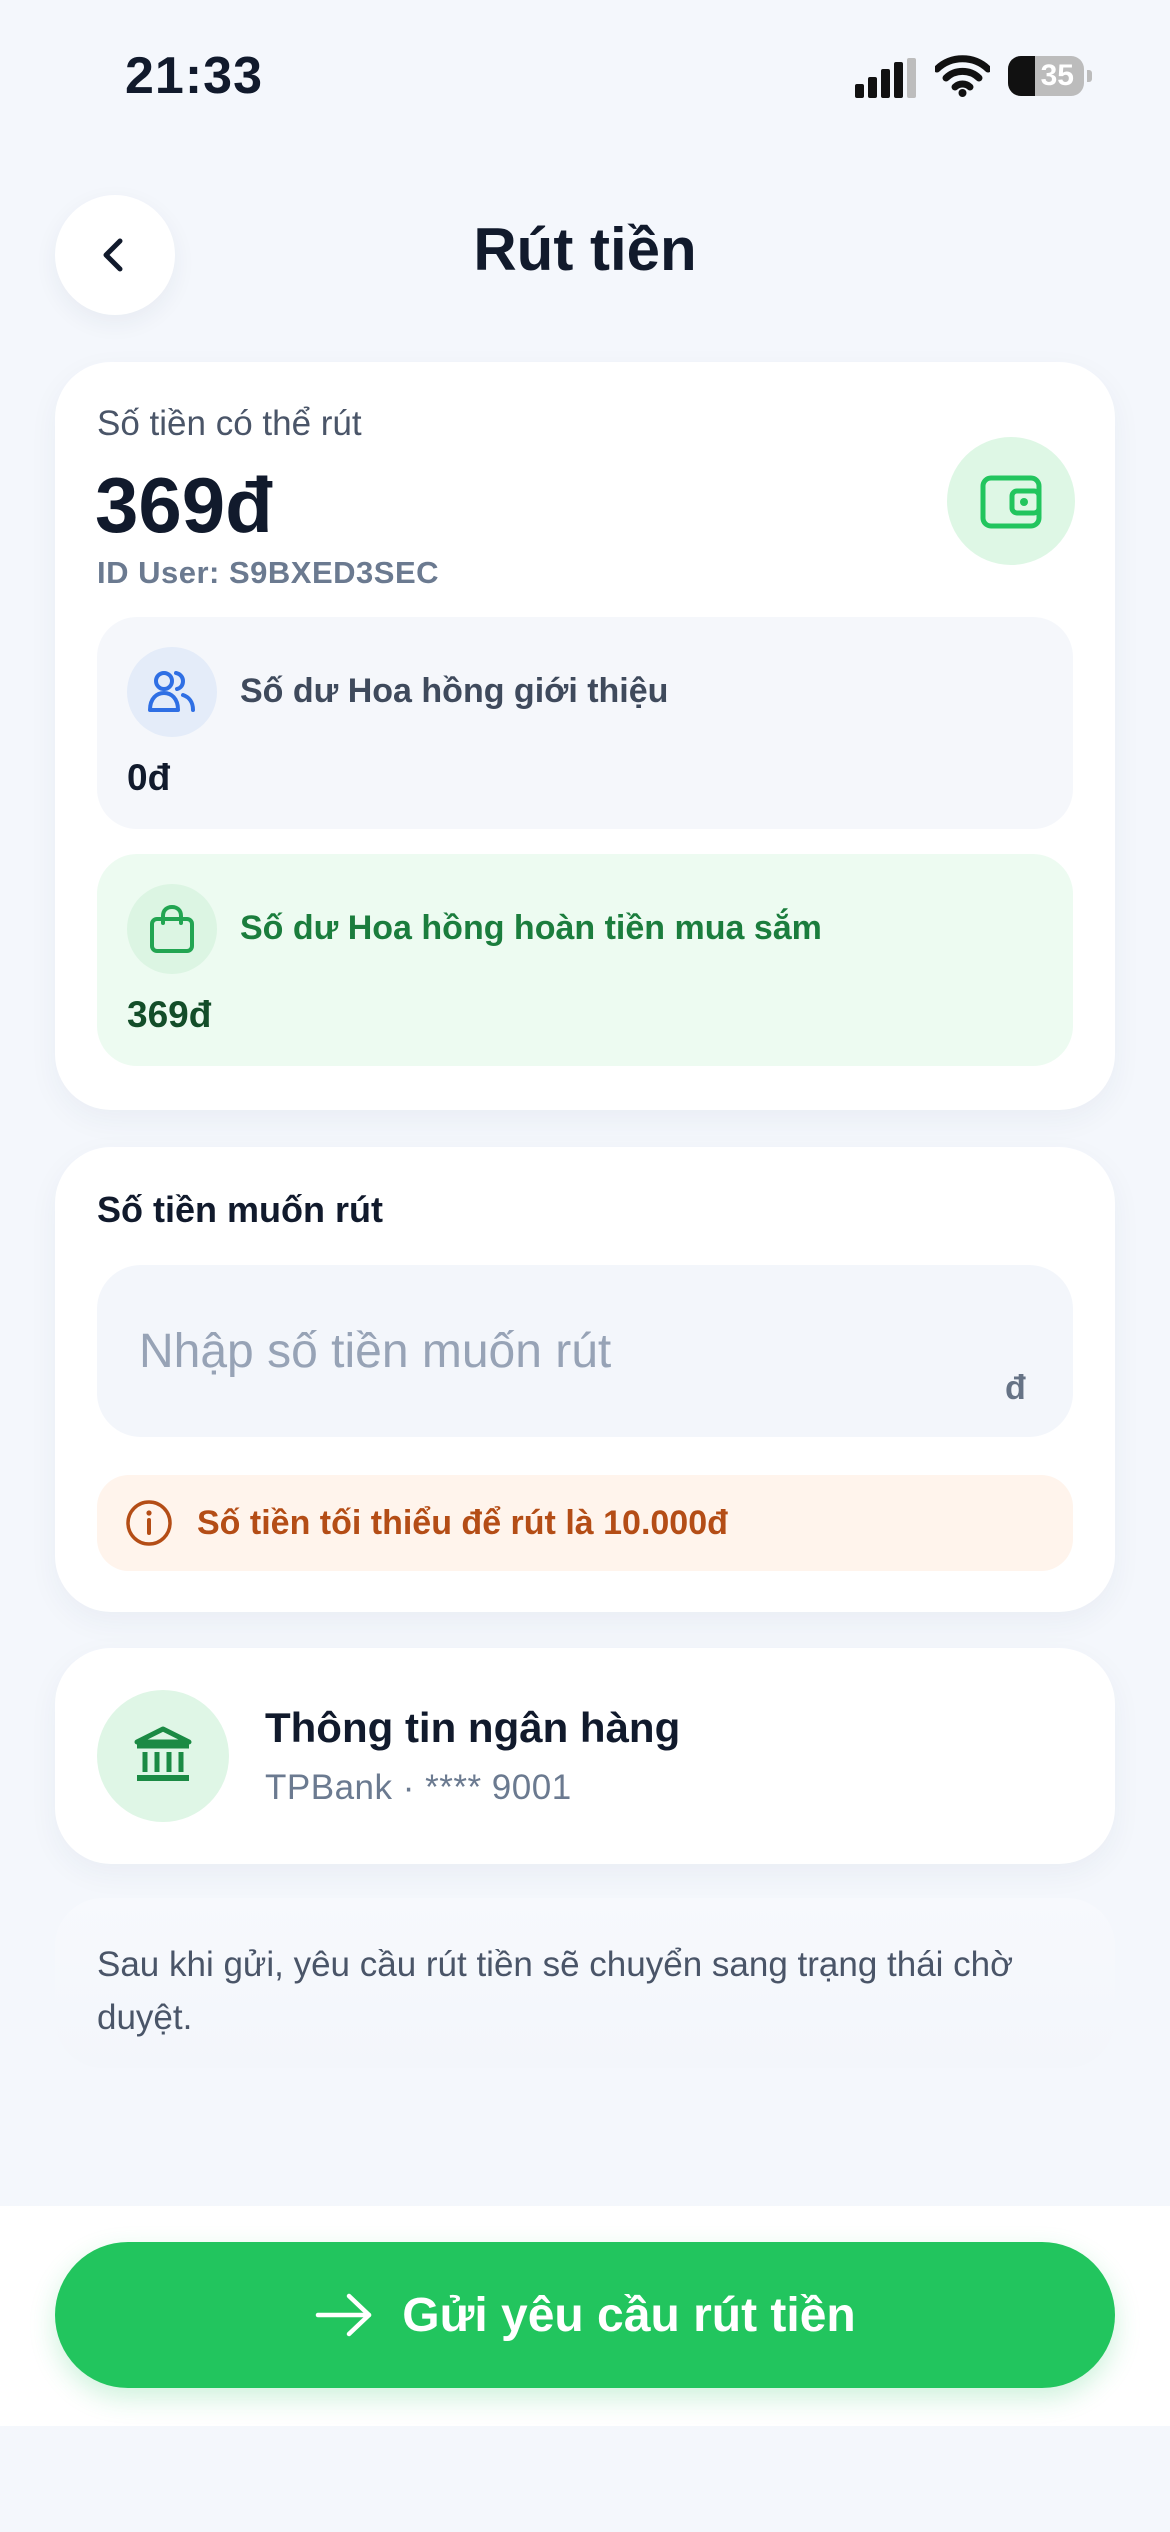 Image resolution: width=1170 pixels, height=2532 pixels. What do you see at coordinates (1011, 501) in the screenshot?
I see `wallet-icon` at bounding box center [1011, 501].